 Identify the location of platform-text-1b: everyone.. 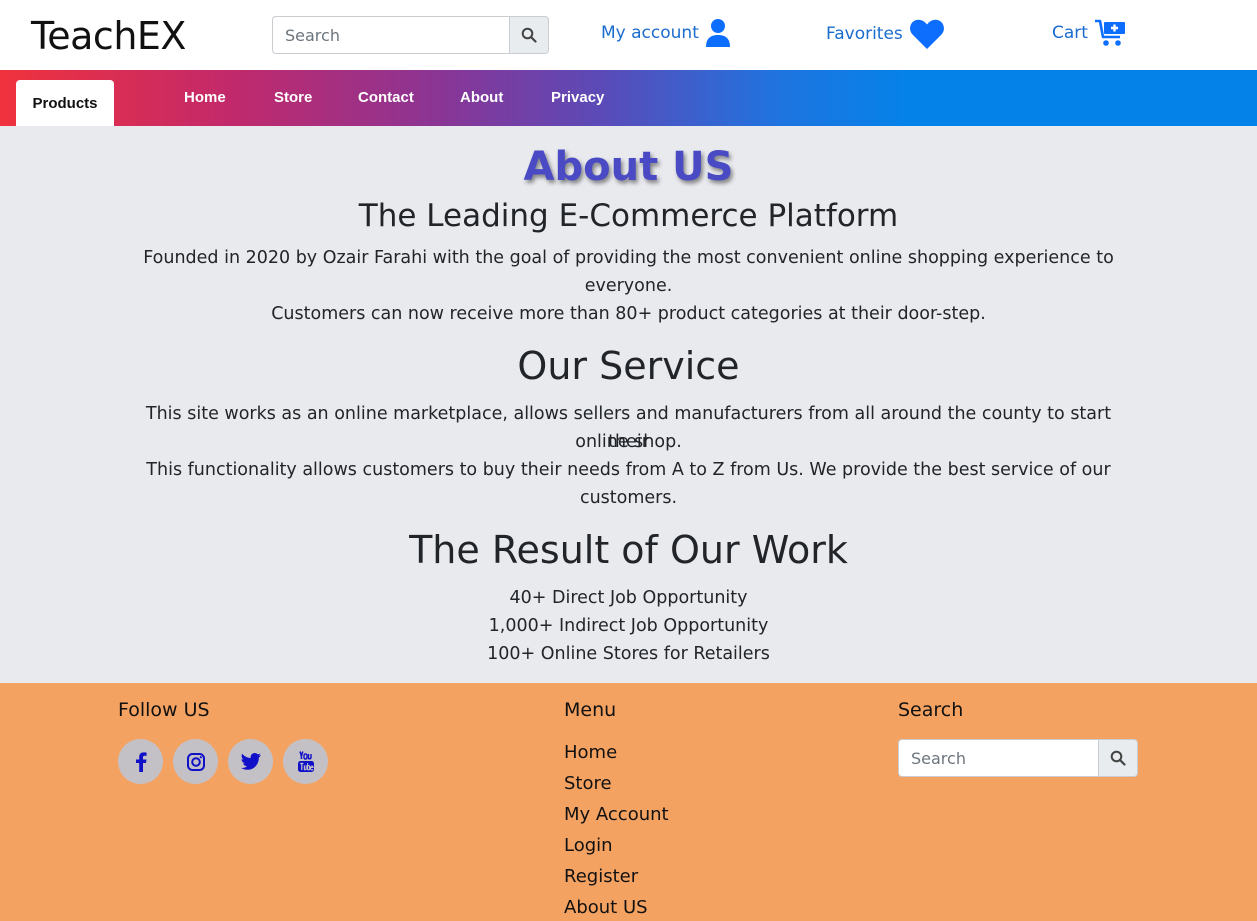
(628, 286).